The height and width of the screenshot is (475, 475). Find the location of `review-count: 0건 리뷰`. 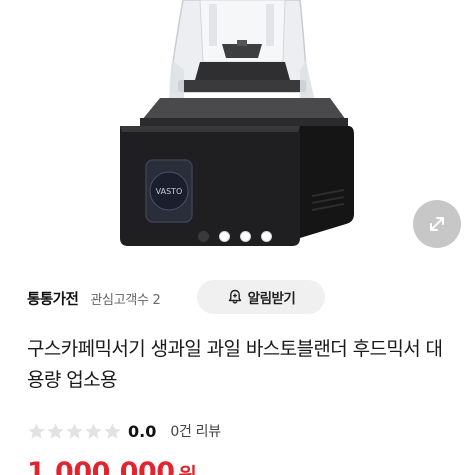

review-count: 0건 리뷰 is located at coordinates (195, 431).